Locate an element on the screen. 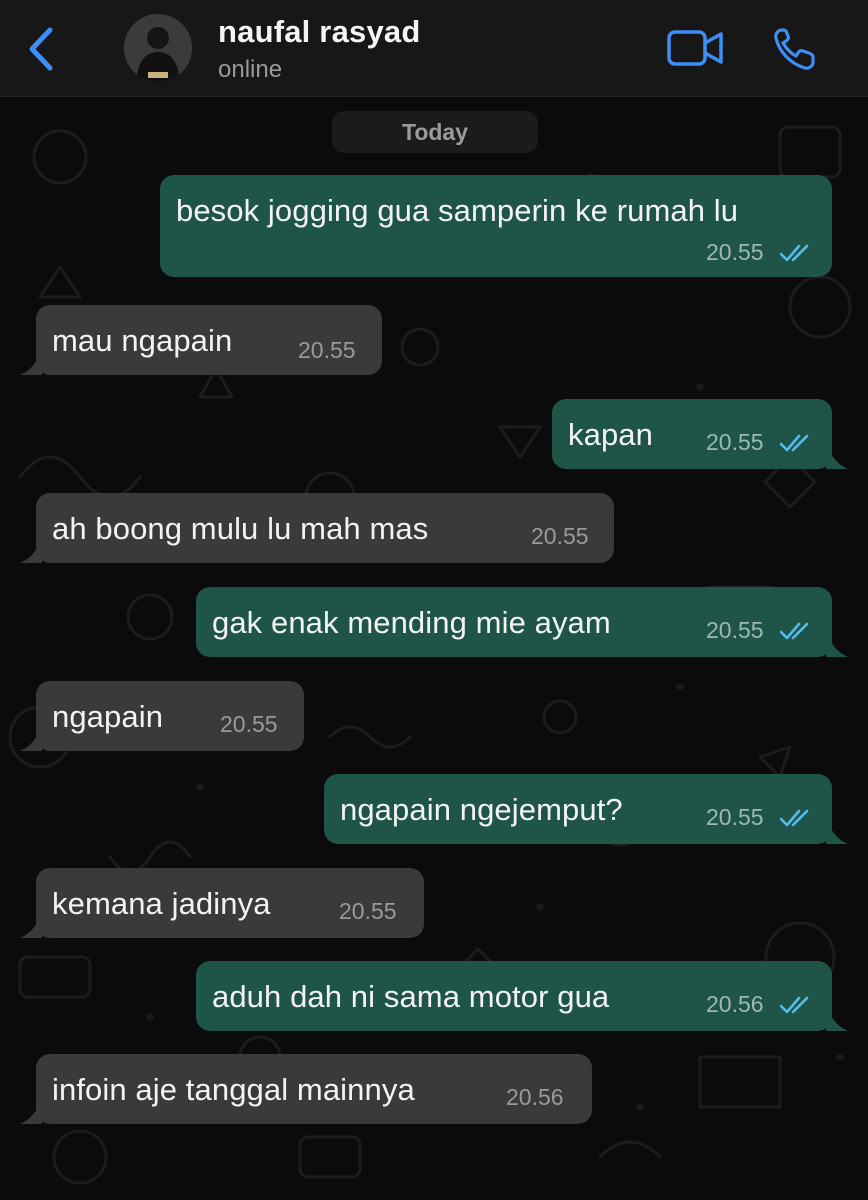 Image resolution: width=868 pixels, height=1200 pixels. outgoing-message: ngapain ngejemput? 20.55 is located at coordinates (586, 809).